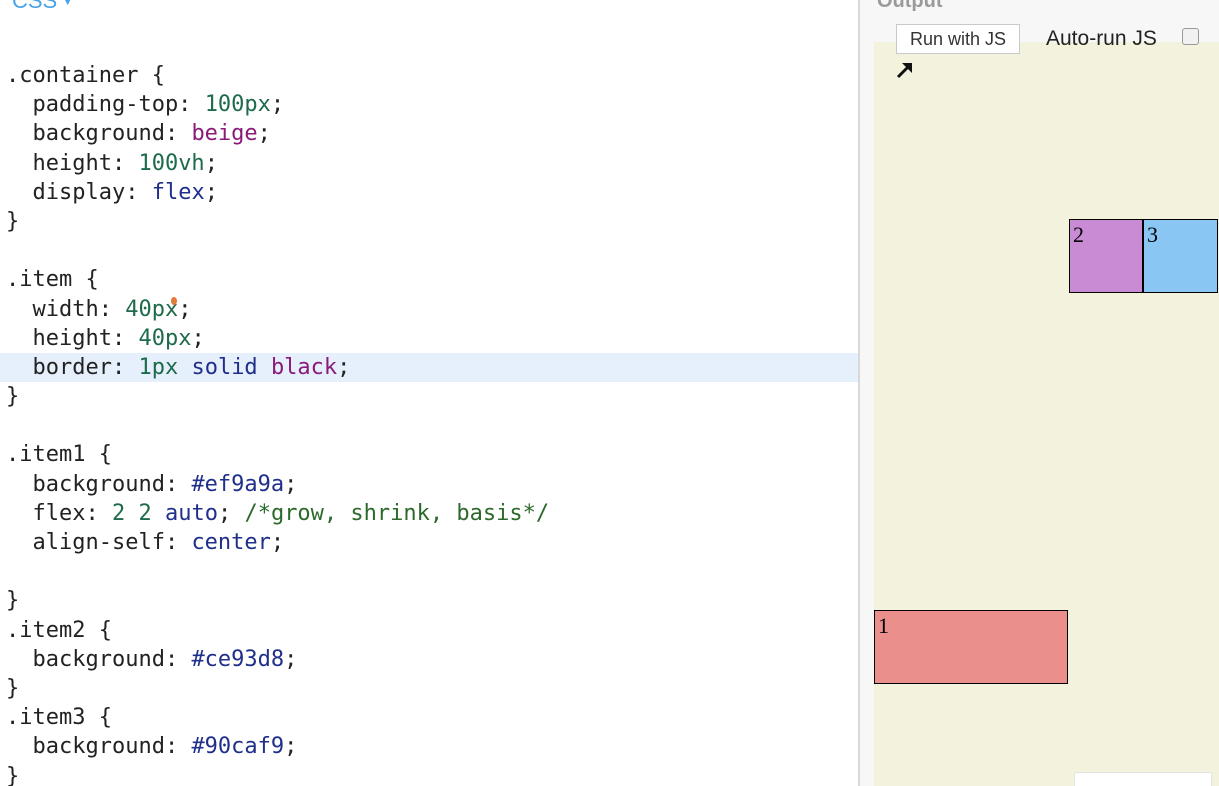 This screenshot has width=1219, height=786. What do you see at coordinates (35, 6) in the screenshot?
I see `language-label: CSS` at bounding box center [35, 6].